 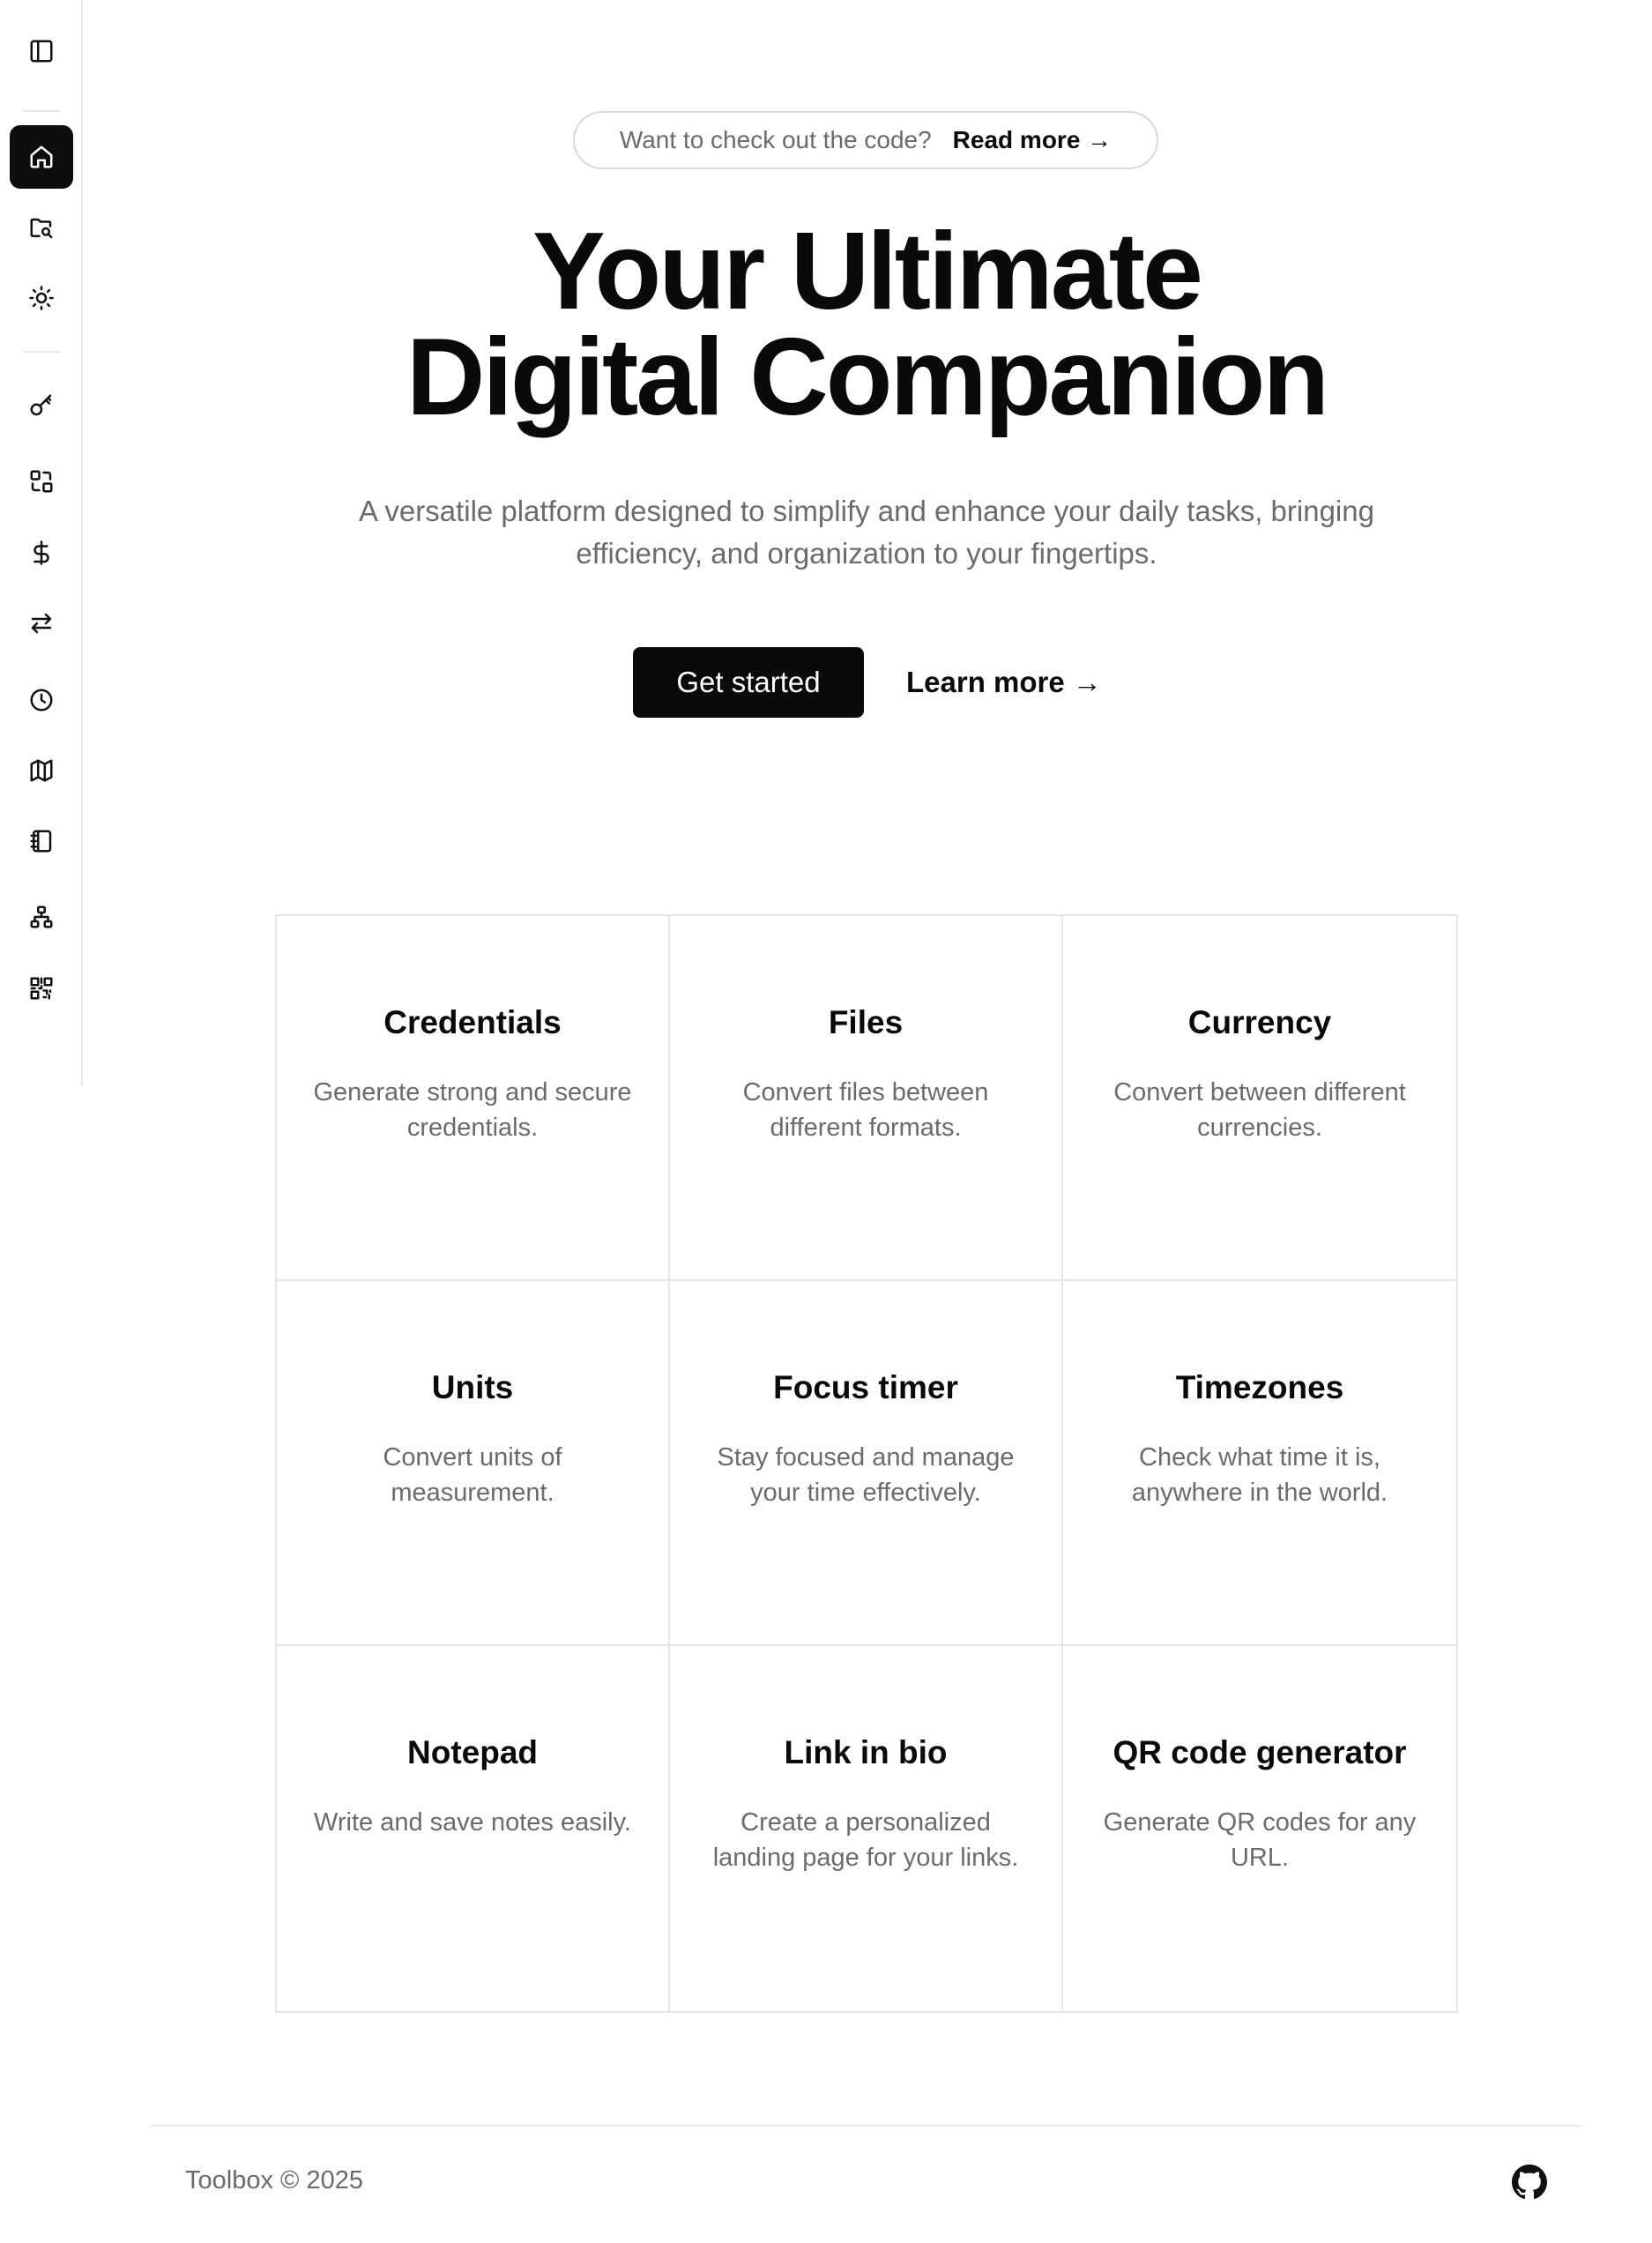 I want to click on sitemap-icon, so click(x=41, y=916).